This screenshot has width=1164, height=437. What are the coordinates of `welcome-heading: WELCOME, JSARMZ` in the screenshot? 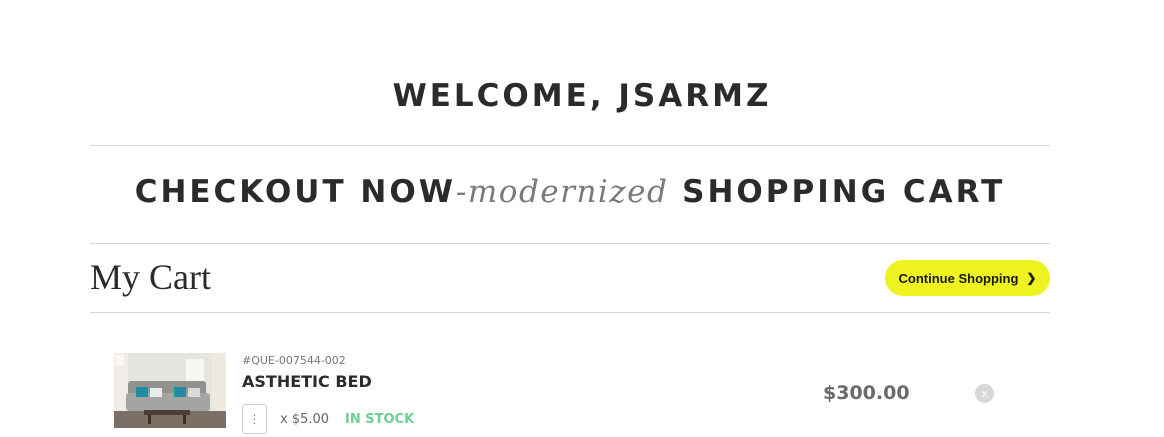 It's located at (582, 96).